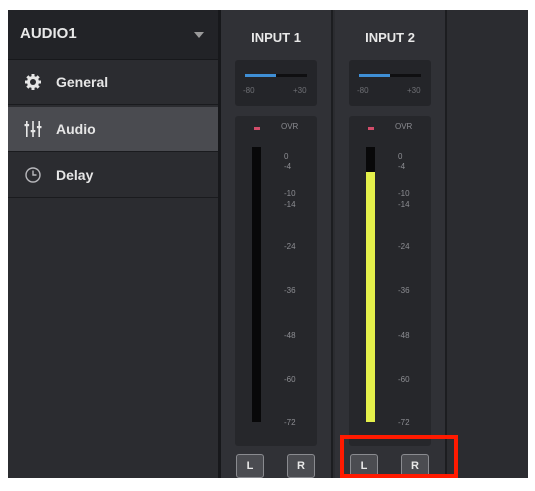 This screenshot has width=535, height=491. Describe the element at coordinates (370, 296) in the screenshot. I see `meter-level` at that location.